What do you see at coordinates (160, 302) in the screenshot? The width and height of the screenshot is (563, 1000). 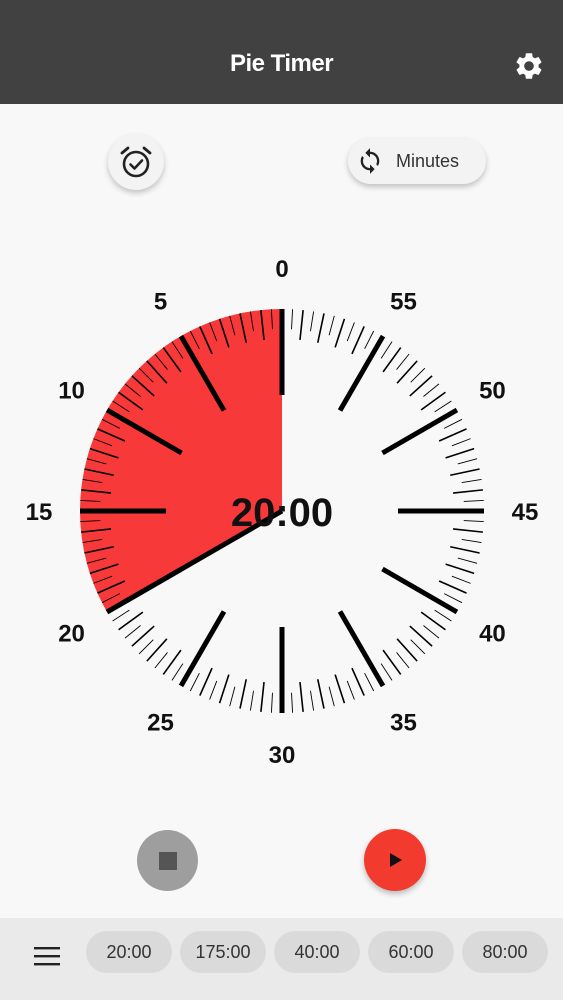 I see `dial-label: 5` at bounding box center [160, 302].